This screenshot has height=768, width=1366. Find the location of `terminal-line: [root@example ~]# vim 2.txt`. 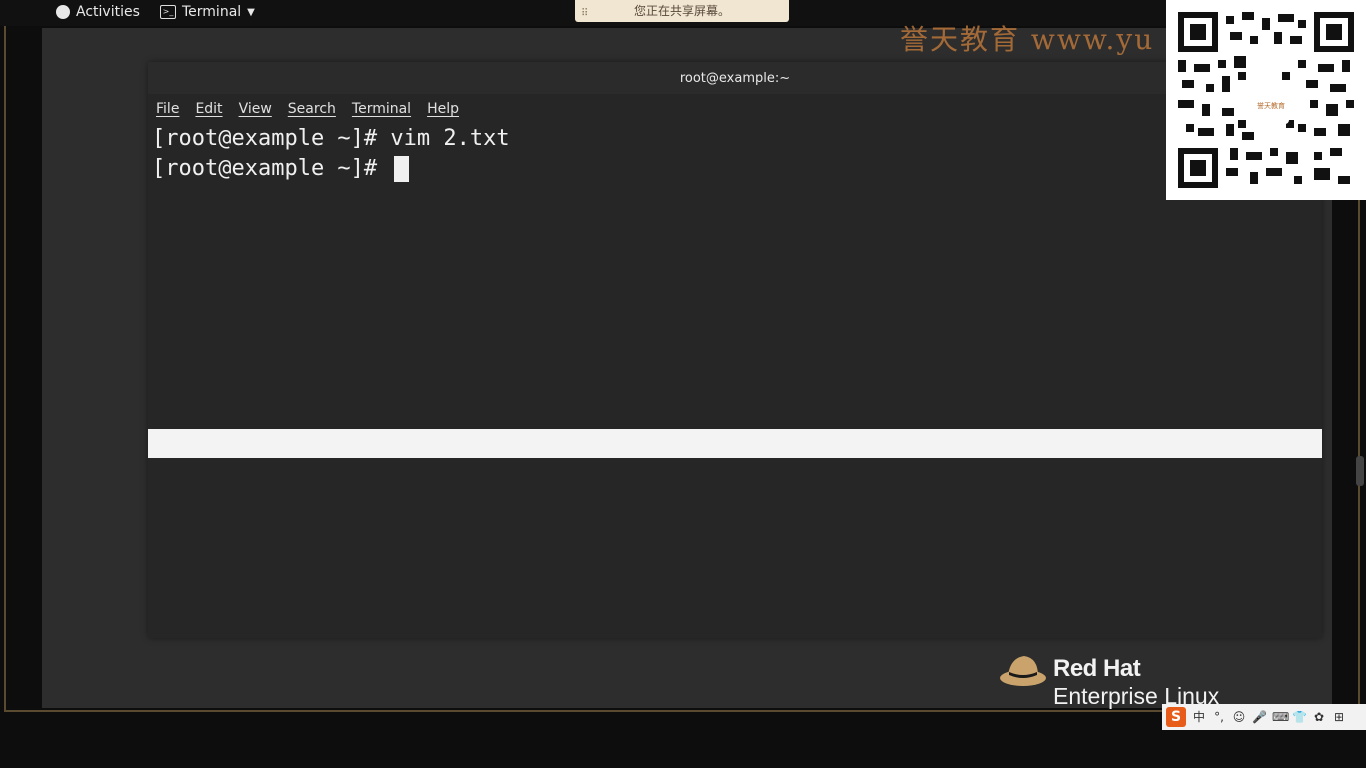

terminal-line: [root@example ~]# vim 2.txt is located at coordinates (331, 138).